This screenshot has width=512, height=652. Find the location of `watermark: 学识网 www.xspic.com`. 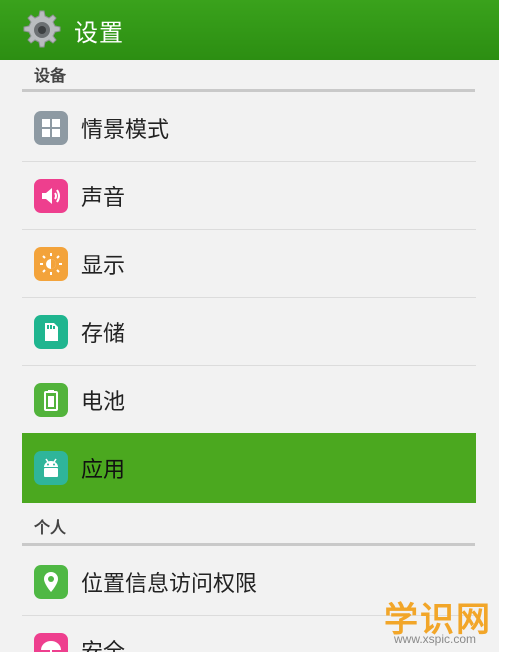

watermark: 学识网 www.xspic.com is located at coordinates (445, 622).